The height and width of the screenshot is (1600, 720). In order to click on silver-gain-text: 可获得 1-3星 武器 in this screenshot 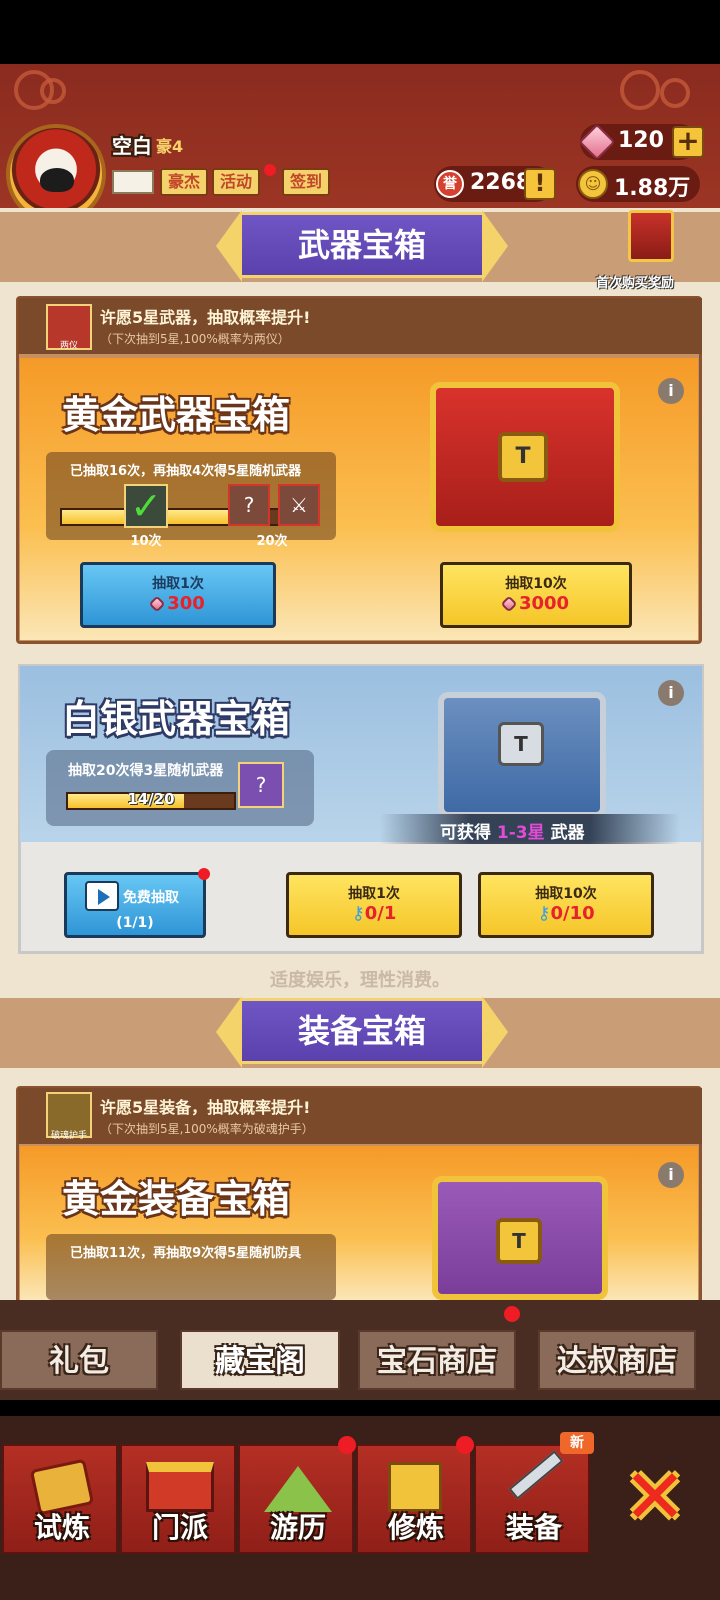, I will do `click(512, 833)`.